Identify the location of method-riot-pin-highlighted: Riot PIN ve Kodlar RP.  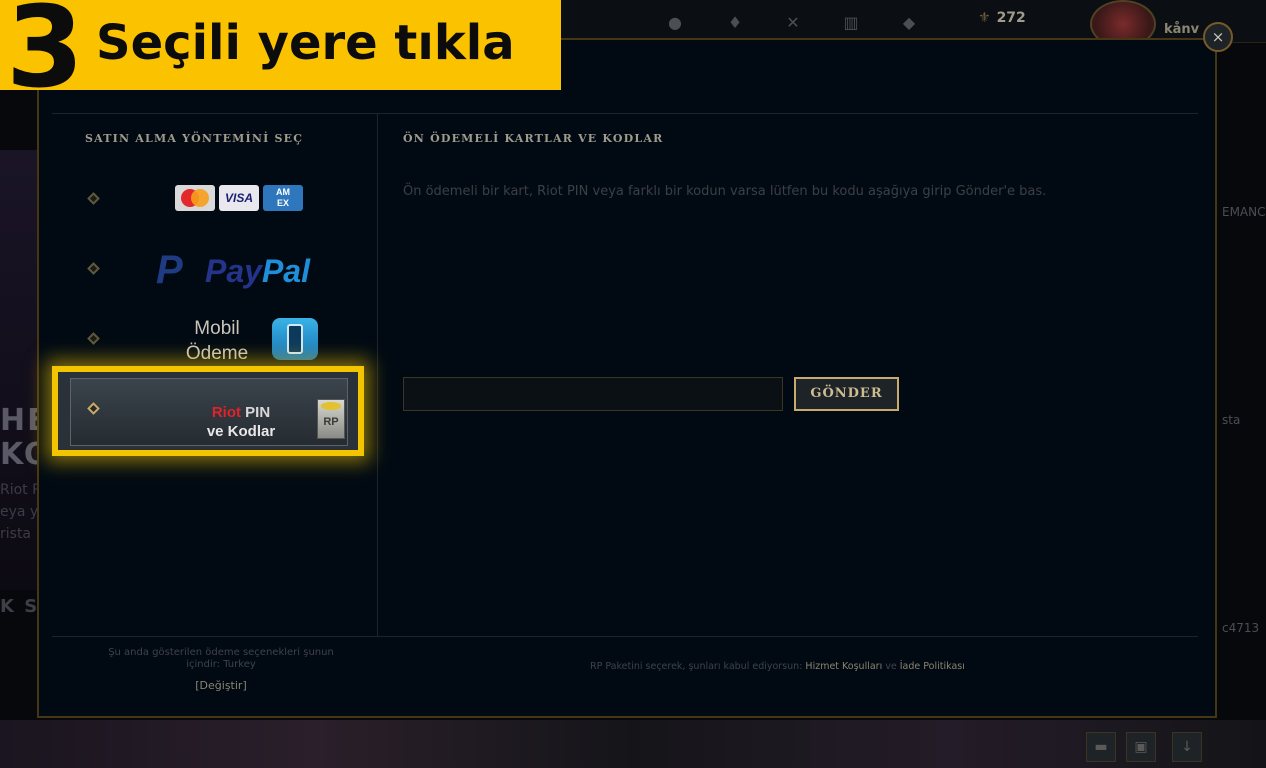
(208, 411).